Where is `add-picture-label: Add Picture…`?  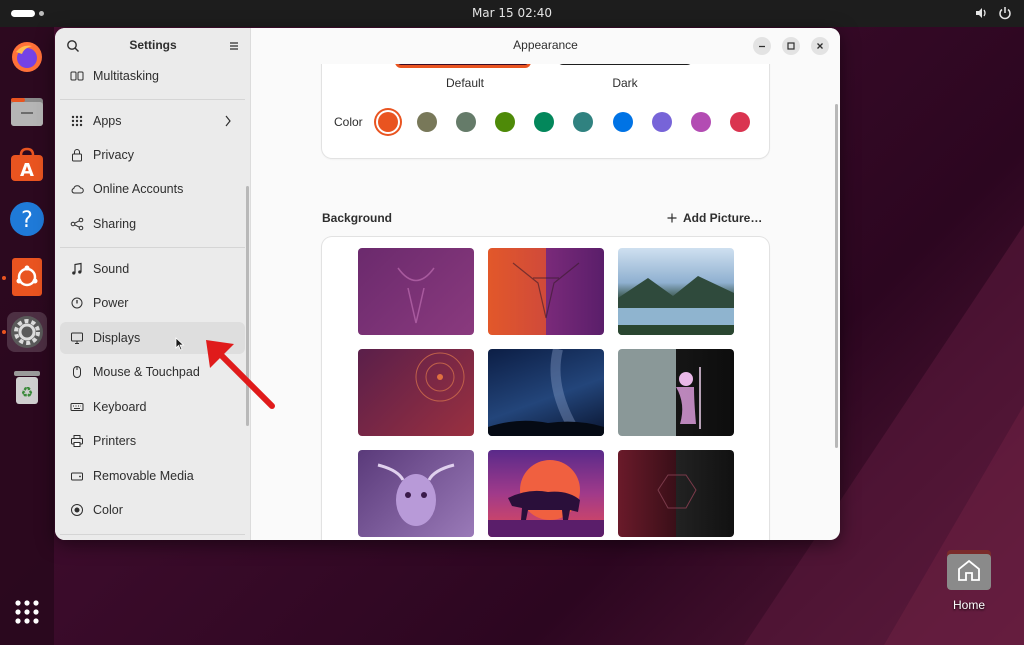
add-picture-label: Add Picture… is located at coordinates (723, 218).